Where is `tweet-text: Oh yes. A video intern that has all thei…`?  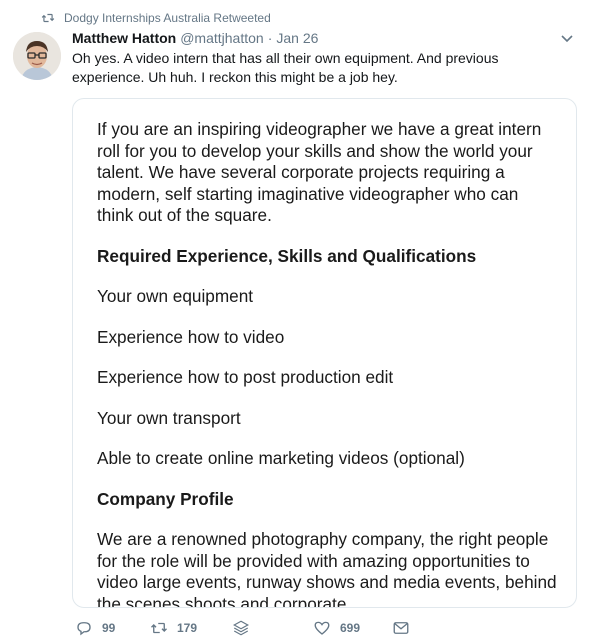 tweet-text: Oh yes. A video intern that has all thei… is located at coordinates (285, 67).